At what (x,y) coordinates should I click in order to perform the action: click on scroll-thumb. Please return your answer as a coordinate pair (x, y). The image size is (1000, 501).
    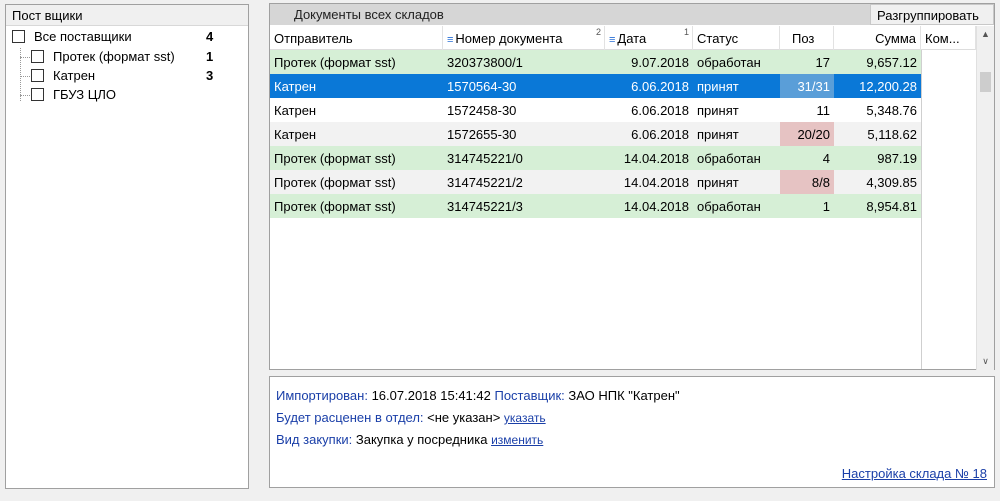
    Looking at the image, I should click on (985, 82).